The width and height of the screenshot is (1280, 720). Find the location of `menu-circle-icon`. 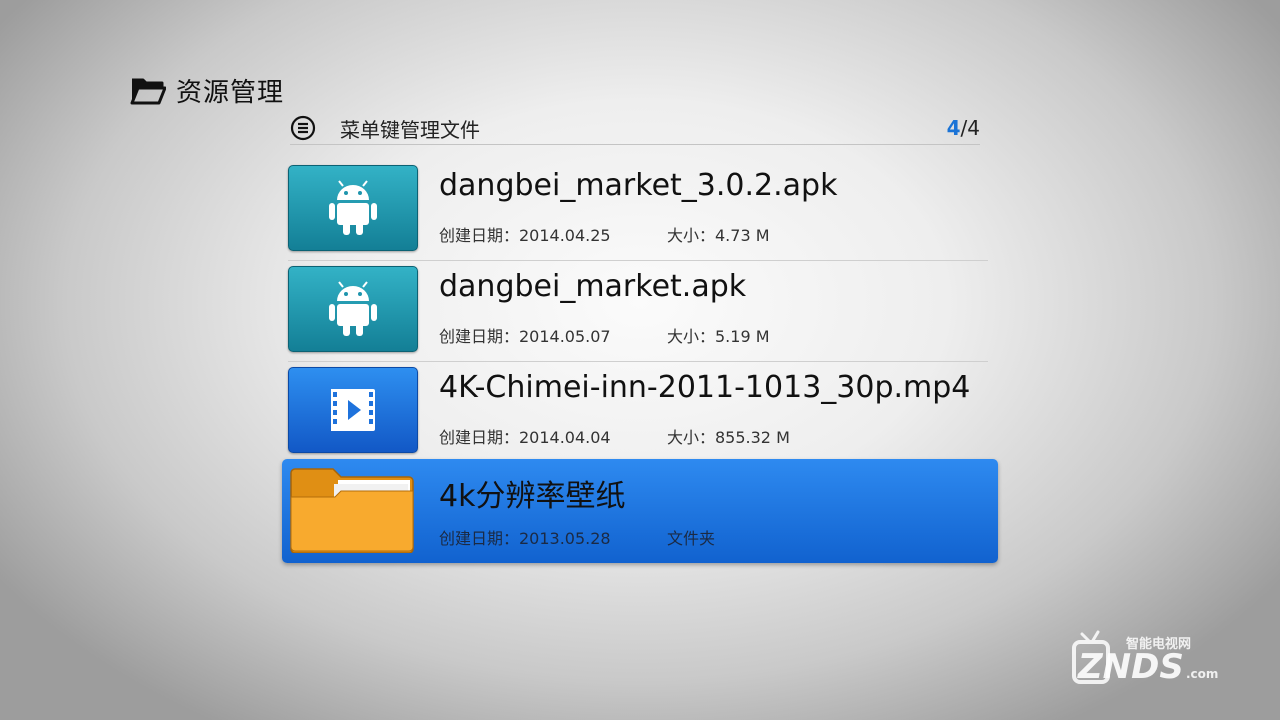

menu-circle-icon is located at coordinates (303, 128).